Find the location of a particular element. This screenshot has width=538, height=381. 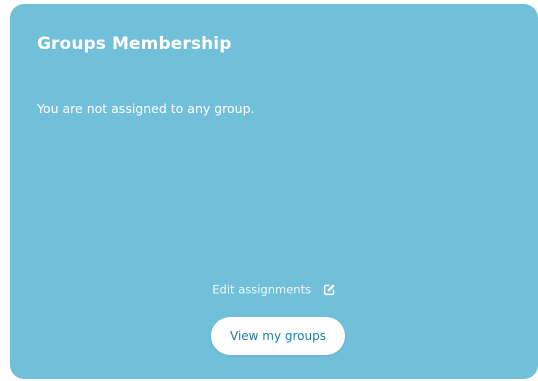

edit-assignments-link: Edit assignments is located at coordinates (274, 289).